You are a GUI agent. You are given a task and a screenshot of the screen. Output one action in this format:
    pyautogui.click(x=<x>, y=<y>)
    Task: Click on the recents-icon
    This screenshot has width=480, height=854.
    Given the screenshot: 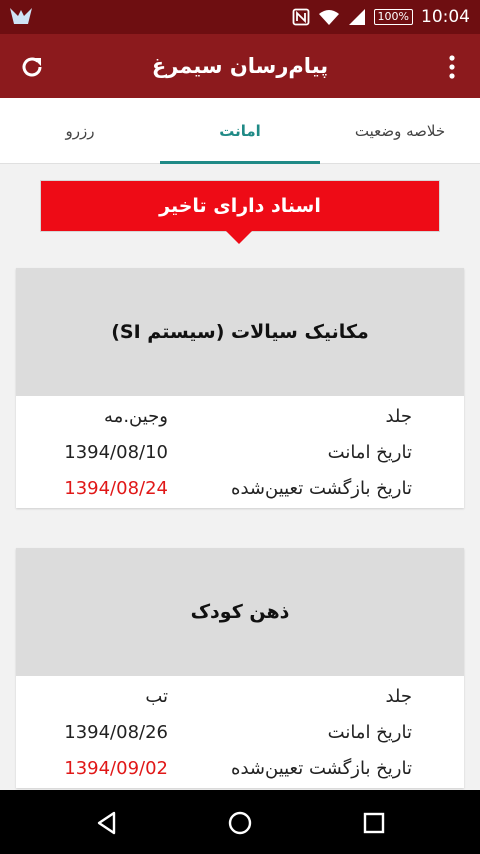 What is the action you would take?
    pyautogui.click(x=374, y=823)
    